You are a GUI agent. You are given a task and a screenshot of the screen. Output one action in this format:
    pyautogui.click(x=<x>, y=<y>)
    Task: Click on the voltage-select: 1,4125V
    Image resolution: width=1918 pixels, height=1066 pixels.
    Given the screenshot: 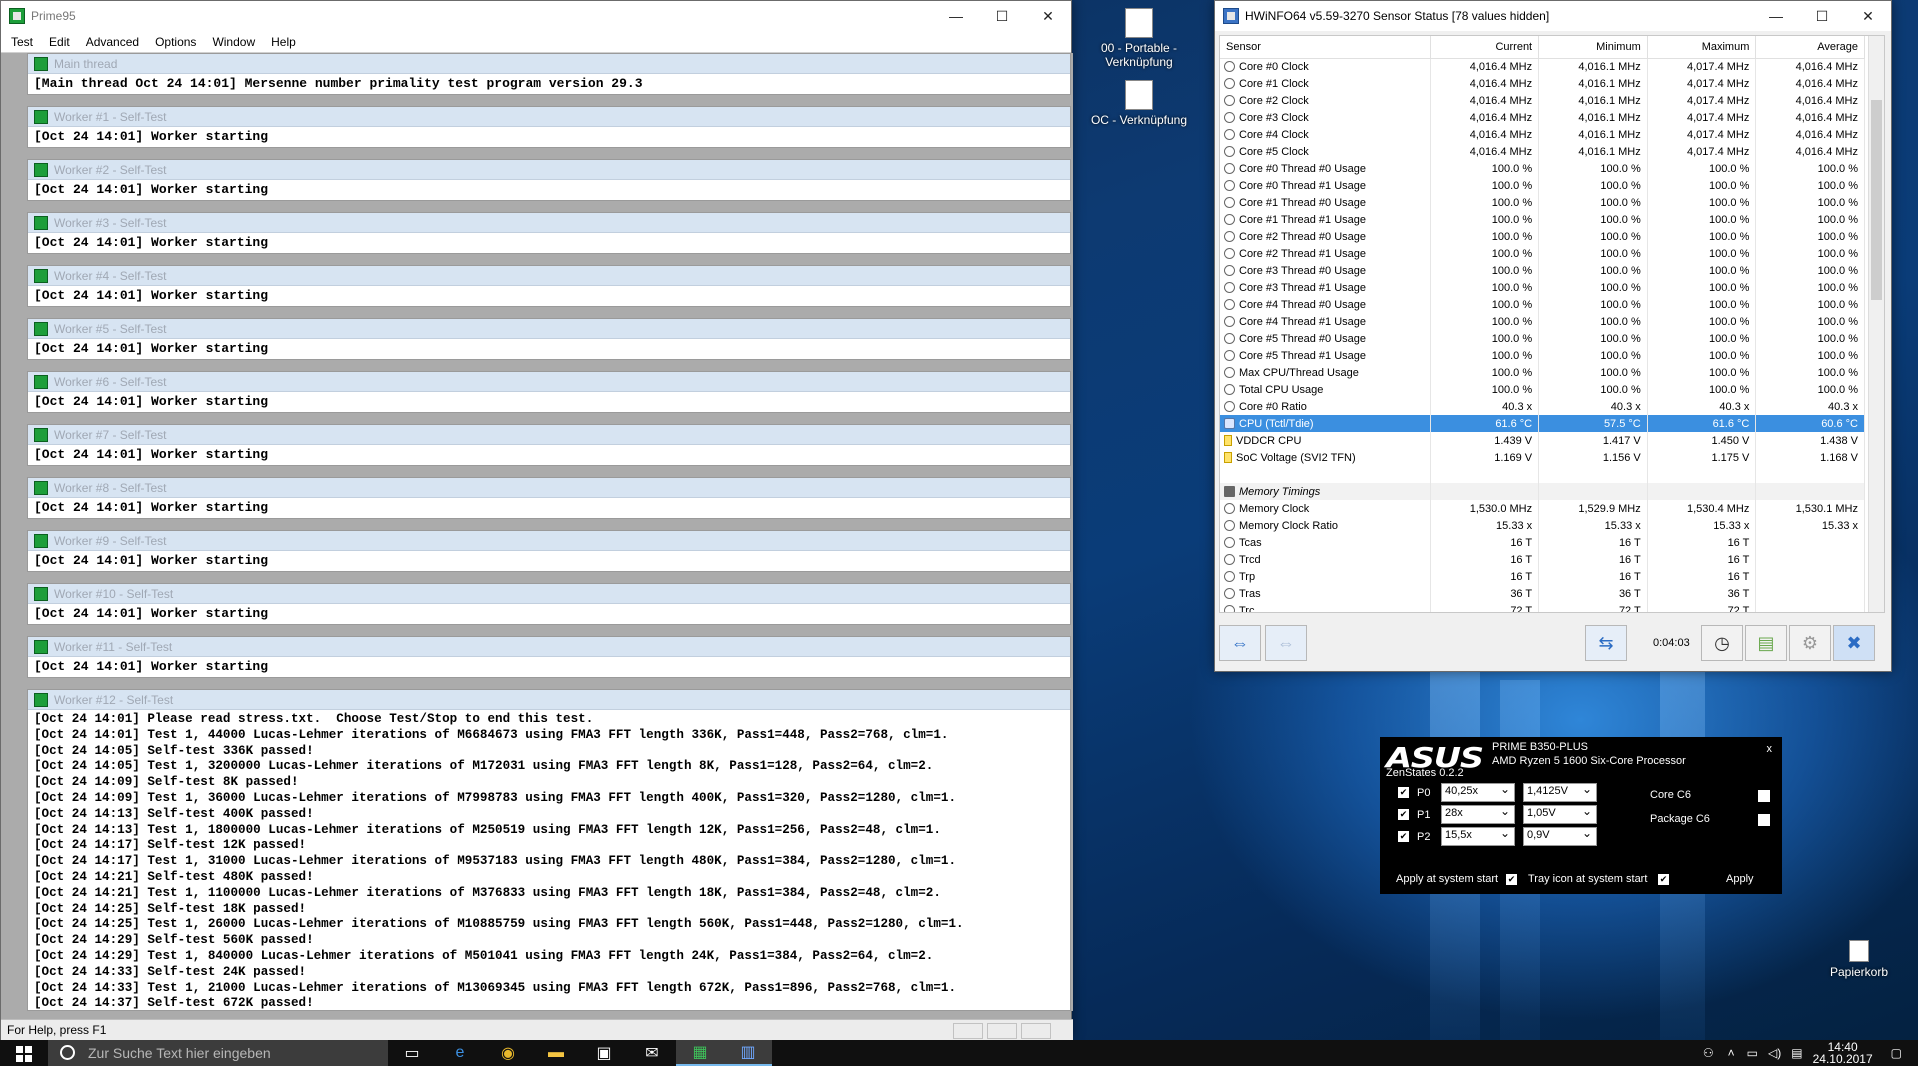 What is the action you would take?
    pyautogui.click(x=1560, y=792)
    